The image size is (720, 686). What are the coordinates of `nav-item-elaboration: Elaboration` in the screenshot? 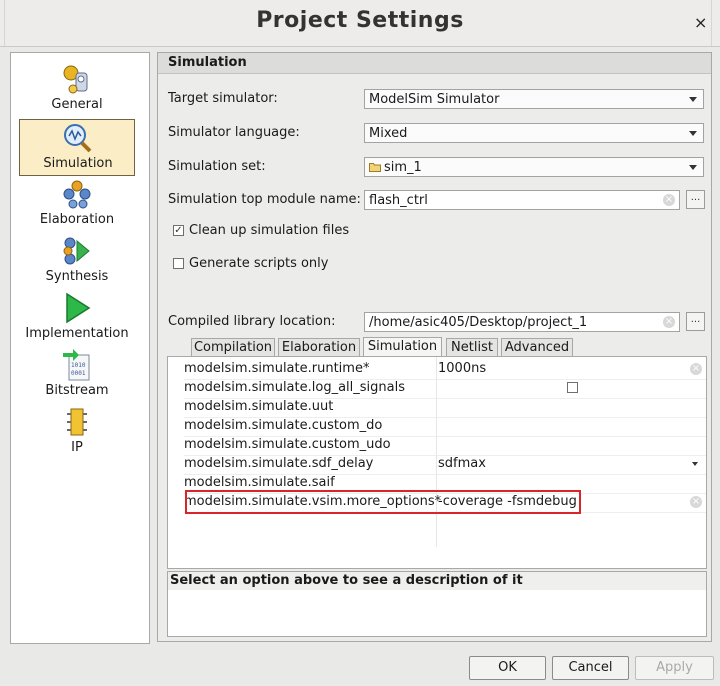 It's located at (77, 204).